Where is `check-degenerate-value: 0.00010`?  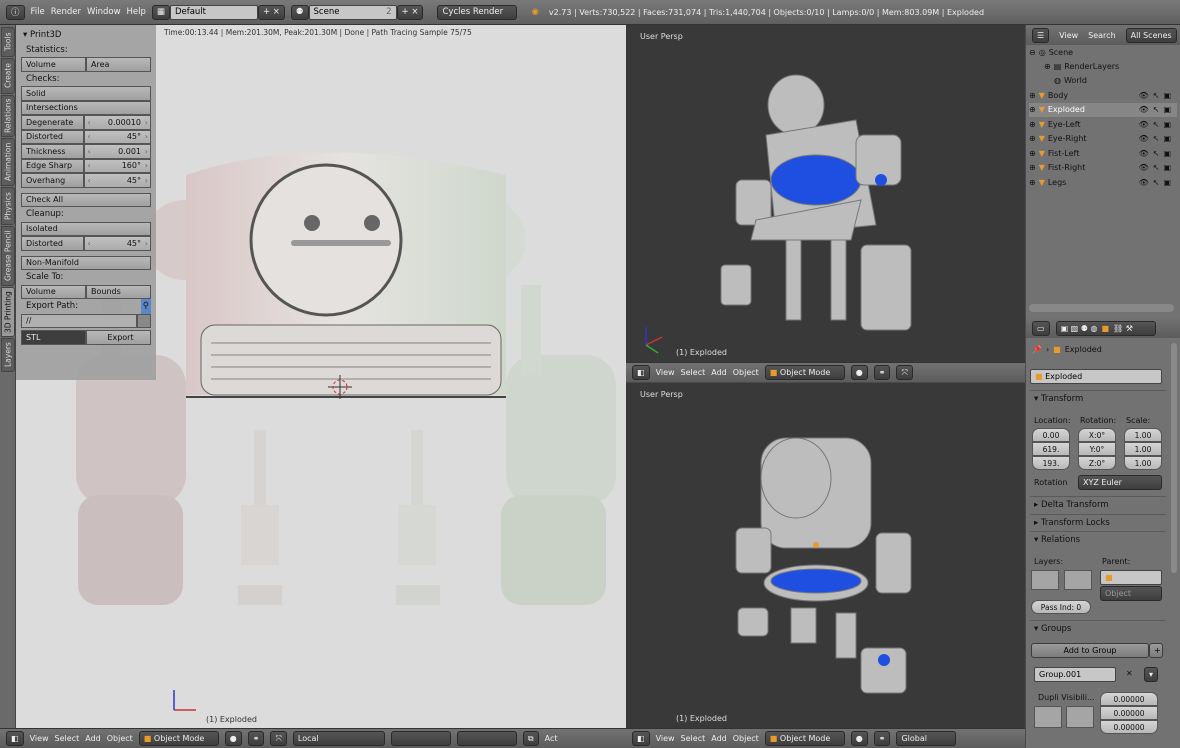 check-degenerate-value: 0.00010 is located at coordinates (117, 122).